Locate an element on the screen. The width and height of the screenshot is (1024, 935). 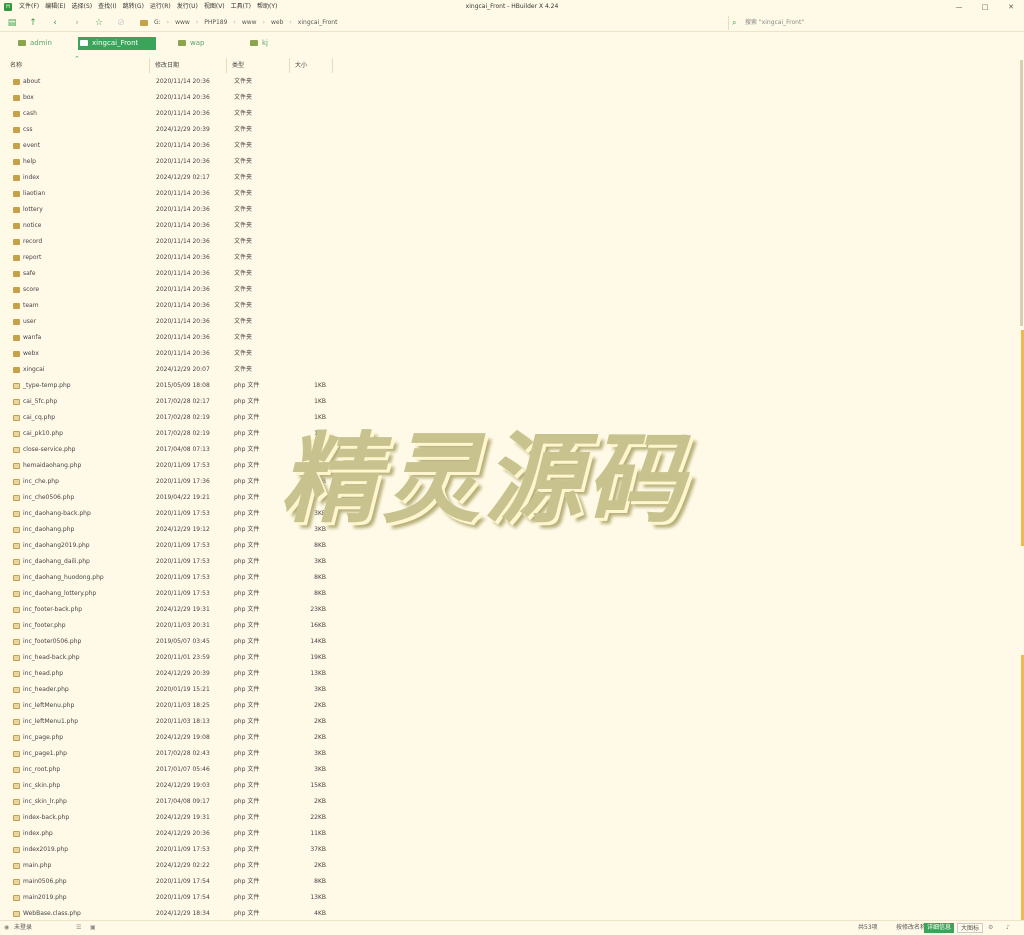
list-item: team 2020/11/14 20:36 文件夹 is located at coordinates (512, 306).